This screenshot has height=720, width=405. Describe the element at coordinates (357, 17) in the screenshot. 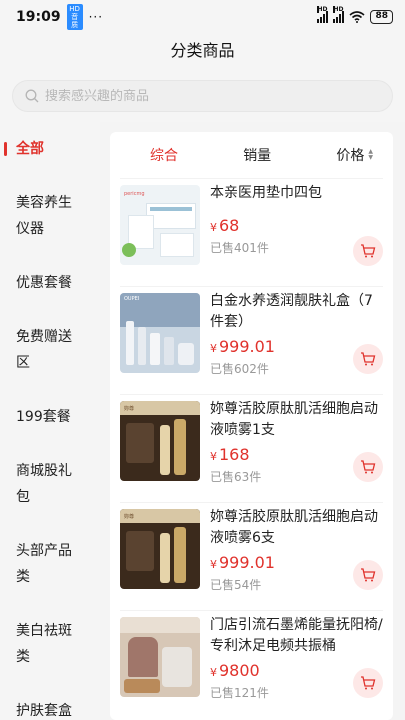

I see `wifi-icon` at that location.